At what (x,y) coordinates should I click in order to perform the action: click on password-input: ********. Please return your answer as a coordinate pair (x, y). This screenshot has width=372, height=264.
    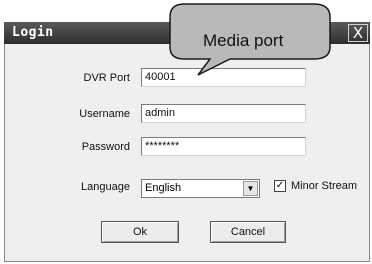
    Looking at the image, I should click on (223, 146).